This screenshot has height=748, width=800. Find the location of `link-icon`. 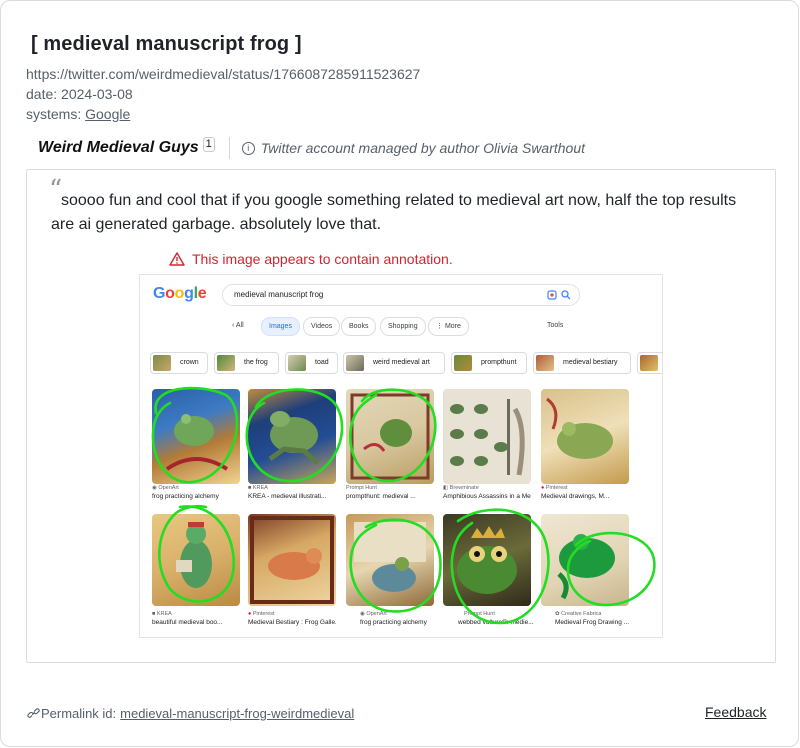

link-icon is located at coordinates (33, 713).